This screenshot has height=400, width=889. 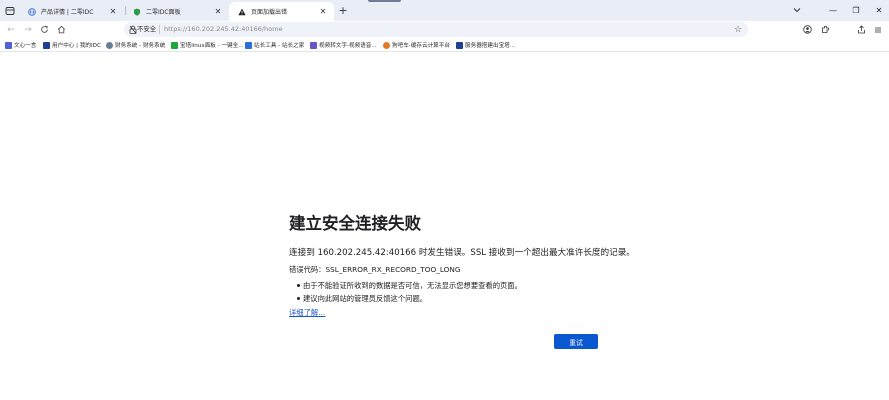 I want to click on tab-idc-panel: 二零IDC面板 ✕, so click(x=176, y=11).